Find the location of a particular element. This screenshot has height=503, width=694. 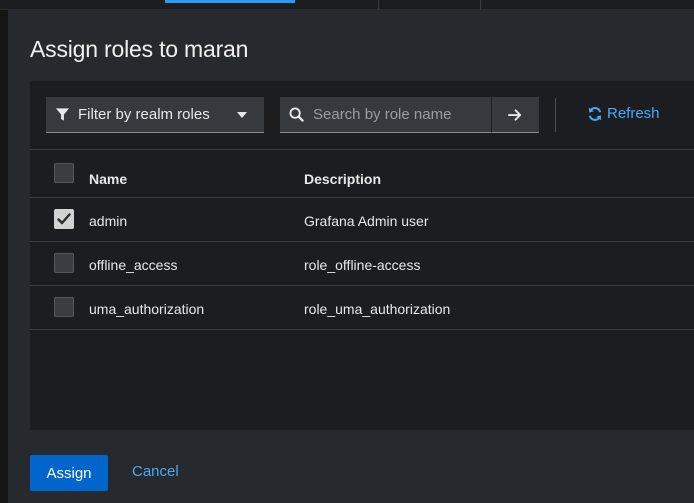

search-box is located at coordinates (385, 115).